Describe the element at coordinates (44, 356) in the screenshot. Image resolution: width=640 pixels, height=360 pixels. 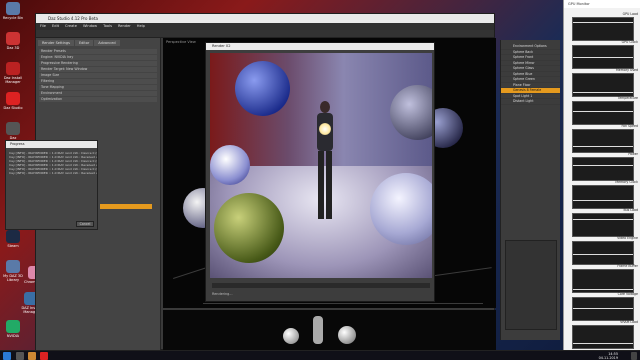
I see `daz-taskbar-icon` at that location.